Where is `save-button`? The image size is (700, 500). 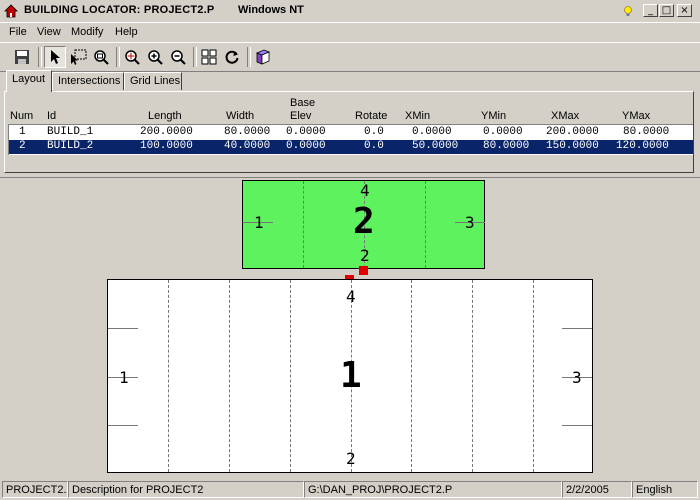
save-button is located at coordinates (22, 57).